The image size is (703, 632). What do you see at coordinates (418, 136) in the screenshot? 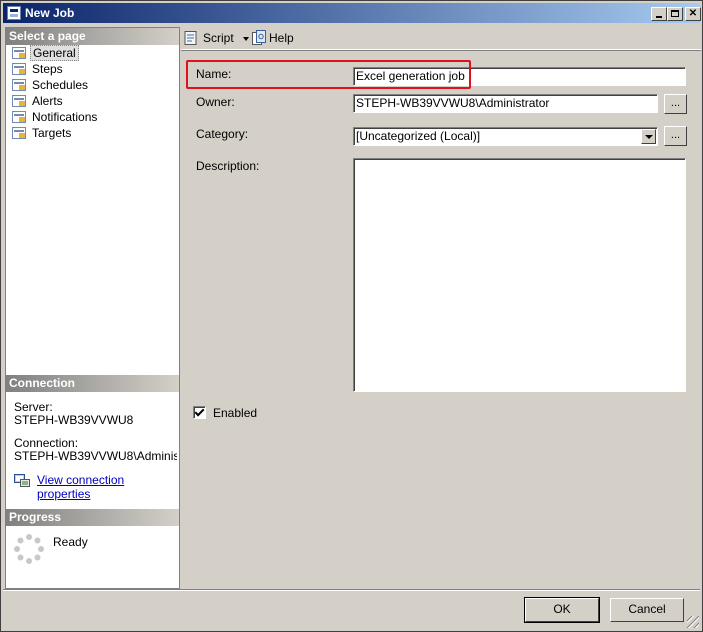
I see `category-value: [Uncategorized (Local)]` at bounding box center [418, 136].